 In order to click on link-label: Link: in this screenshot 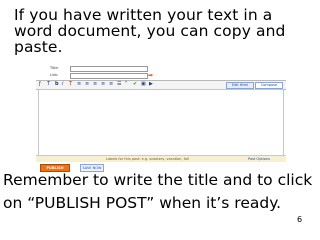, I will do `click(54, 75)`.